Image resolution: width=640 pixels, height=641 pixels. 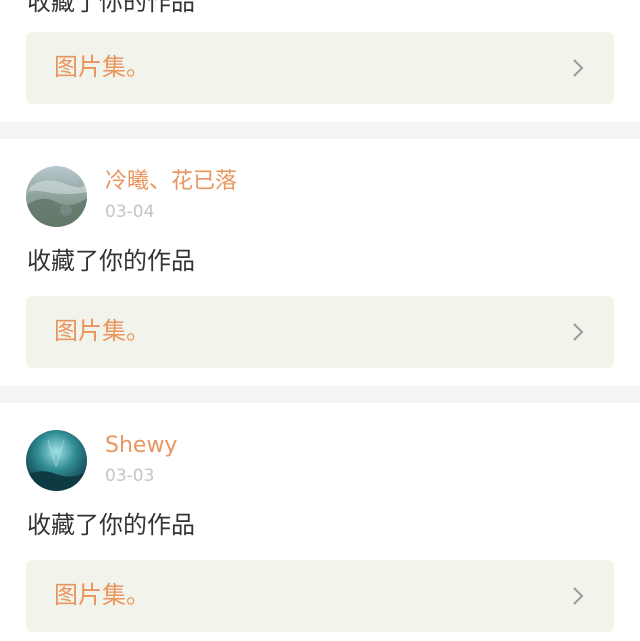 I want to click on date: 03-03, so click(x=130, y=476).